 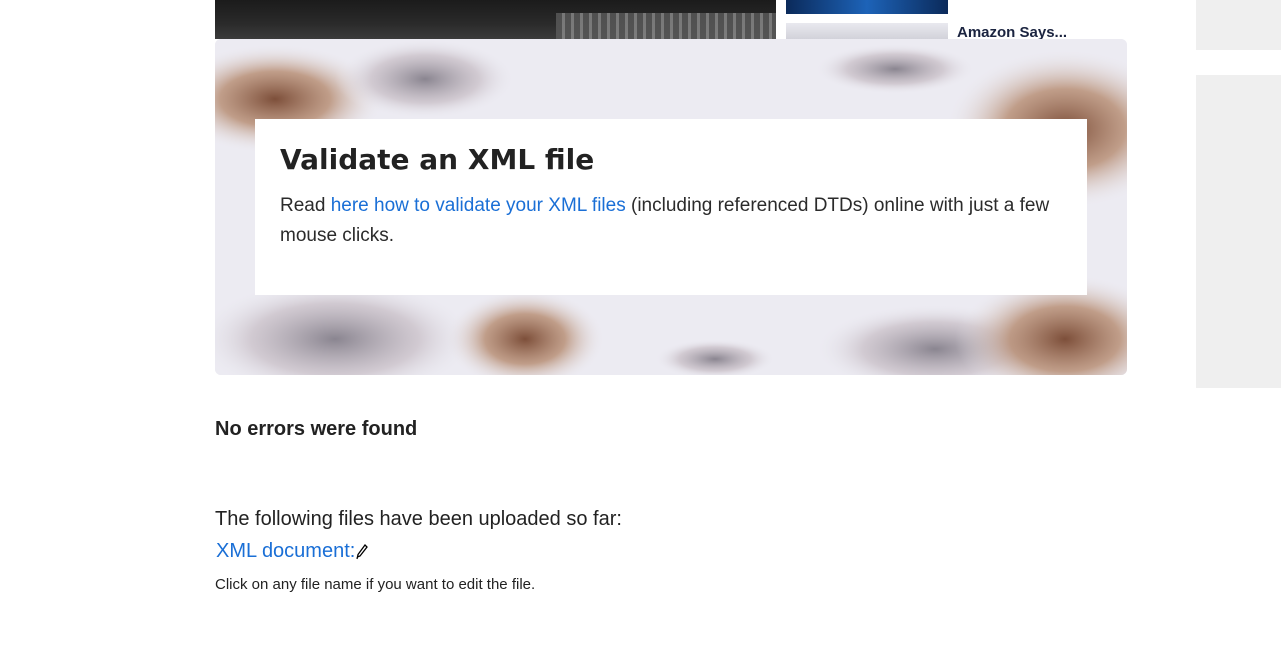 What do you see at coordinates (305, 205) in the screenshot?
I see `hero-text-prefix: Read` at bounding box center [305, 205].